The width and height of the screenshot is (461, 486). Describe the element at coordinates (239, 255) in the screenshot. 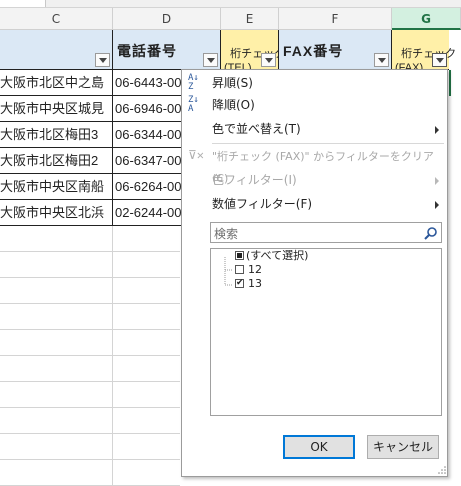

I see `select-all-checkbox` at that location.